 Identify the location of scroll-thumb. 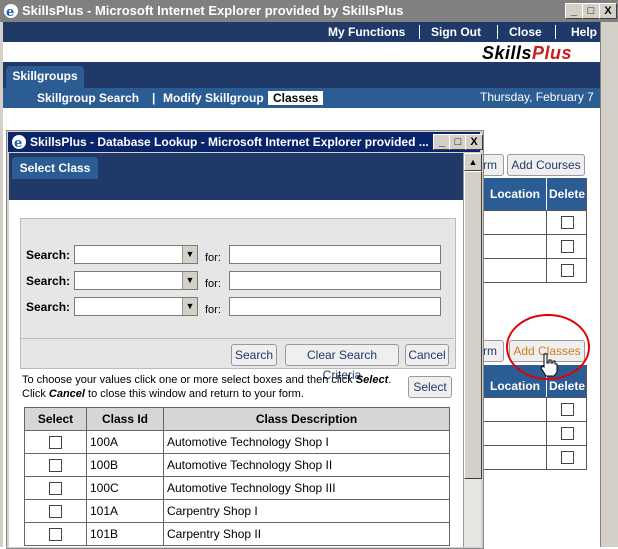
(473, 325).